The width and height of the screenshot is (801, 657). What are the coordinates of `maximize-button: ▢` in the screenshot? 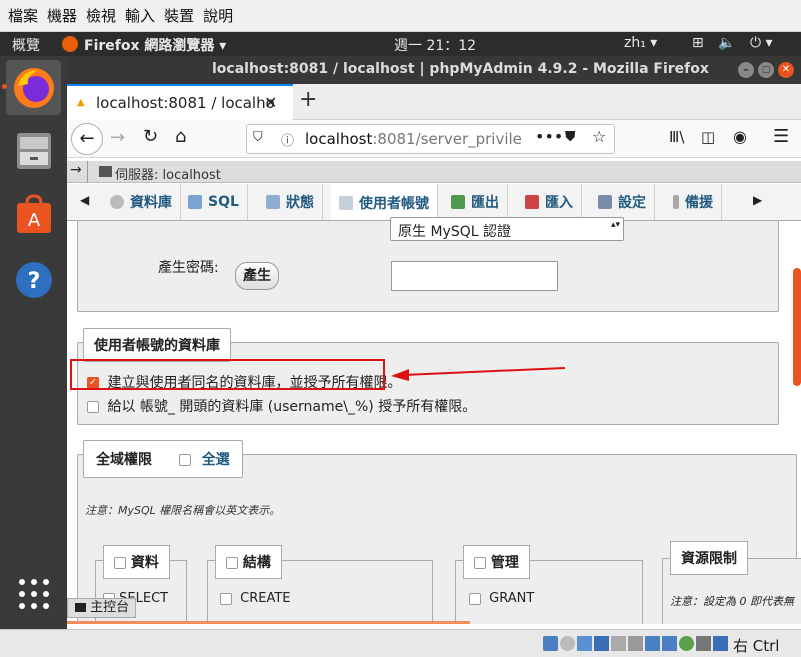 It's located at (766, 70).